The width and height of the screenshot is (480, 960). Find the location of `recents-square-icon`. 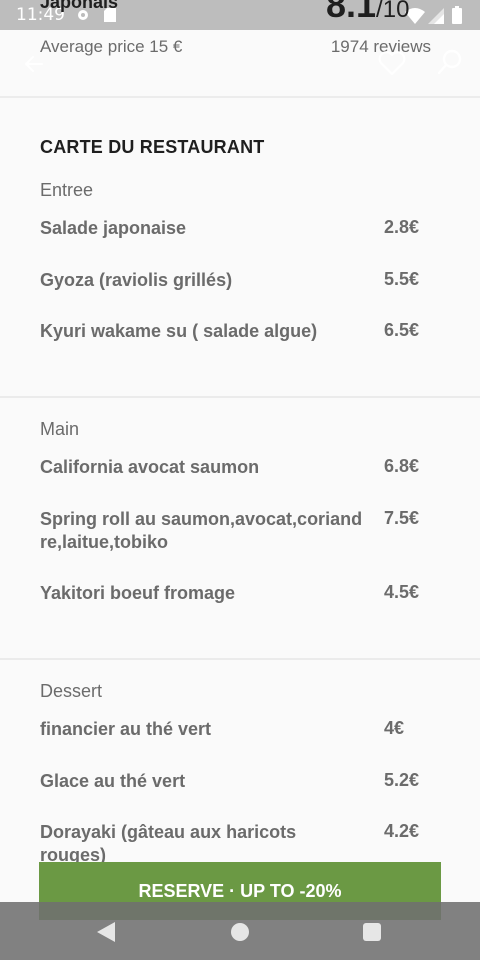

recents-square-icon is located at coordinates (372, 932).